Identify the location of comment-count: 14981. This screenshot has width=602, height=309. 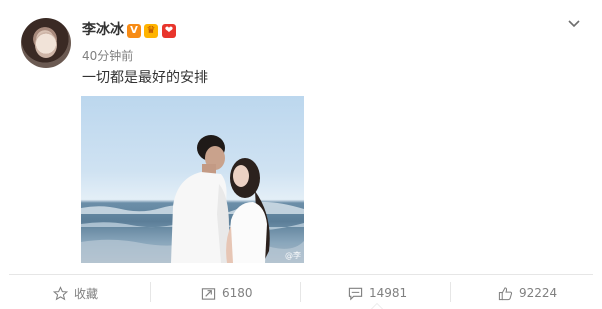
(388, 293).